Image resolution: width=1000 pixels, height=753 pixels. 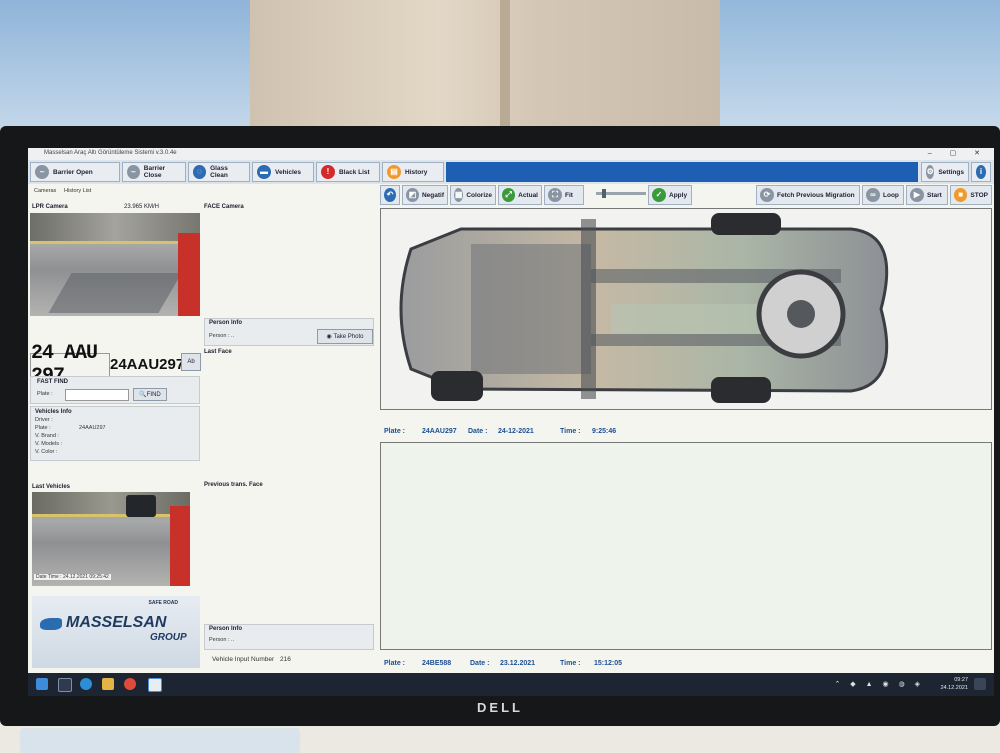 What do you see at coordinates (432, 195) in the screenshot?
I see `negatif-label: Negatif` at bounding box center [432, 195].